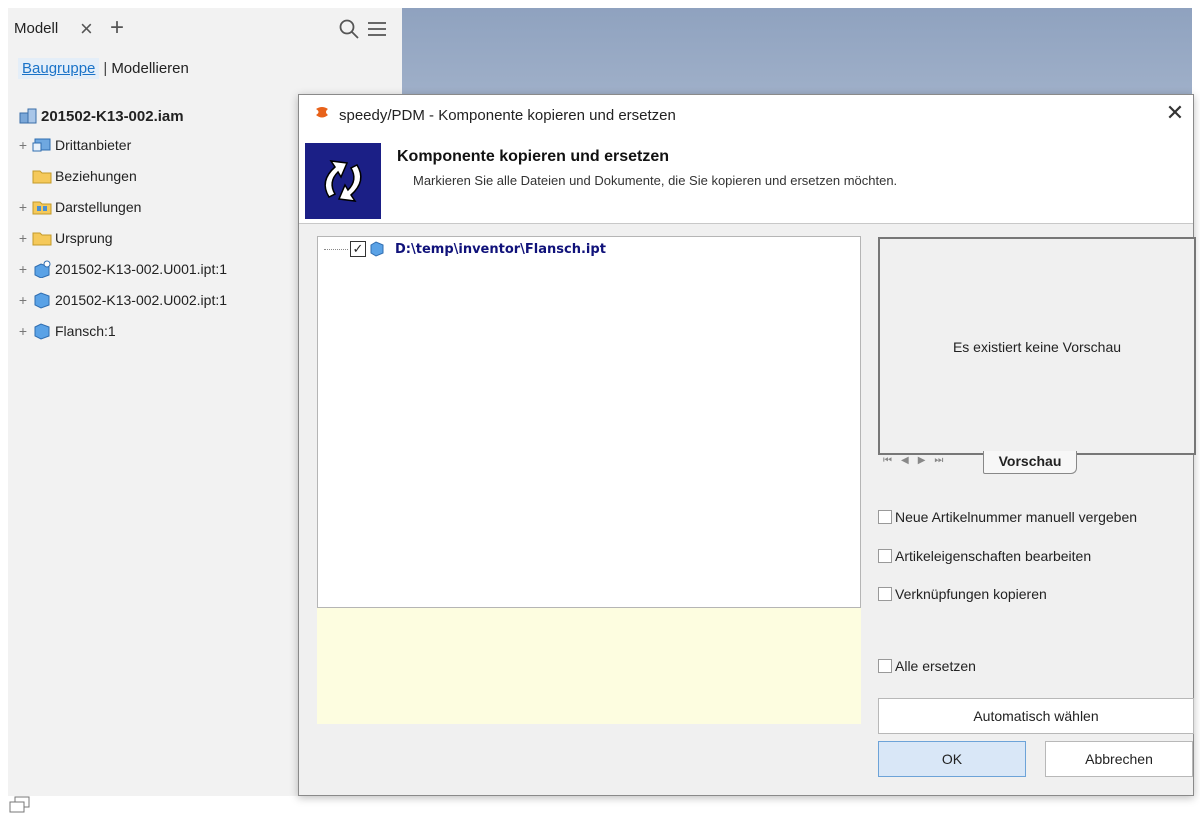  What do you see at coordinates (42, 269) in the screenshot?
I see `part-link-icon` at bounding box center [42, 269].